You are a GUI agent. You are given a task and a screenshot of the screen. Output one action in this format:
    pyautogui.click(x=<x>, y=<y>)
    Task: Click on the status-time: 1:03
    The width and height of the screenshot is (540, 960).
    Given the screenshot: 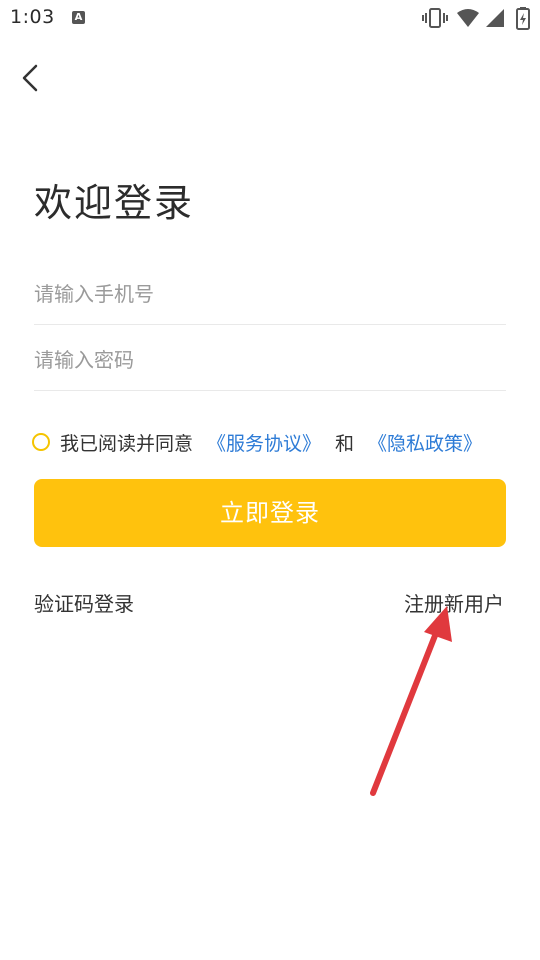 What is the action you would take?
    pyautogui.click(x=32, y=17)
    